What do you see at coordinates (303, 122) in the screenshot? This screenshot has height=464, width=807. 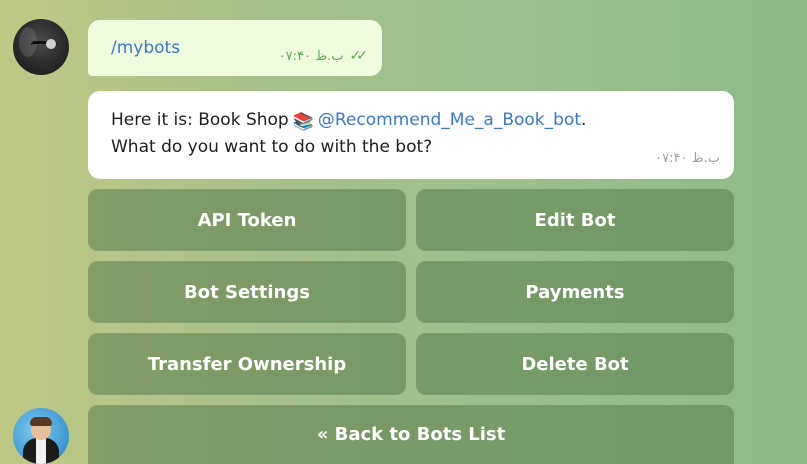 I see `books-emoji-icon: 📚` at bounding box center [303, 122].